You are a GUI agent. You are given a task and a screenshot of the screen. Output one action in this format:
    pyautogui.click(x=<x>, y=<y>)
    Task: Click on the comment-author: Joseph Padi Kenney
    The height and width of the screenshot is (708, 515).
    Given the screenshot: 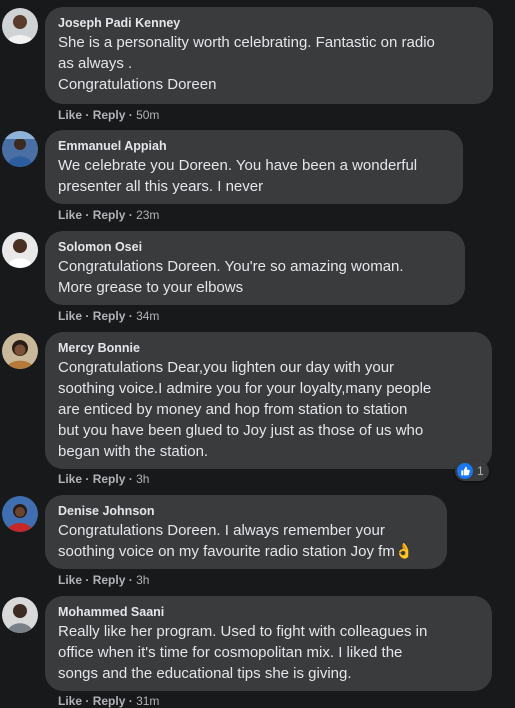 What is the action you would take?
    pyautogui.click(x=269, y=23)
    